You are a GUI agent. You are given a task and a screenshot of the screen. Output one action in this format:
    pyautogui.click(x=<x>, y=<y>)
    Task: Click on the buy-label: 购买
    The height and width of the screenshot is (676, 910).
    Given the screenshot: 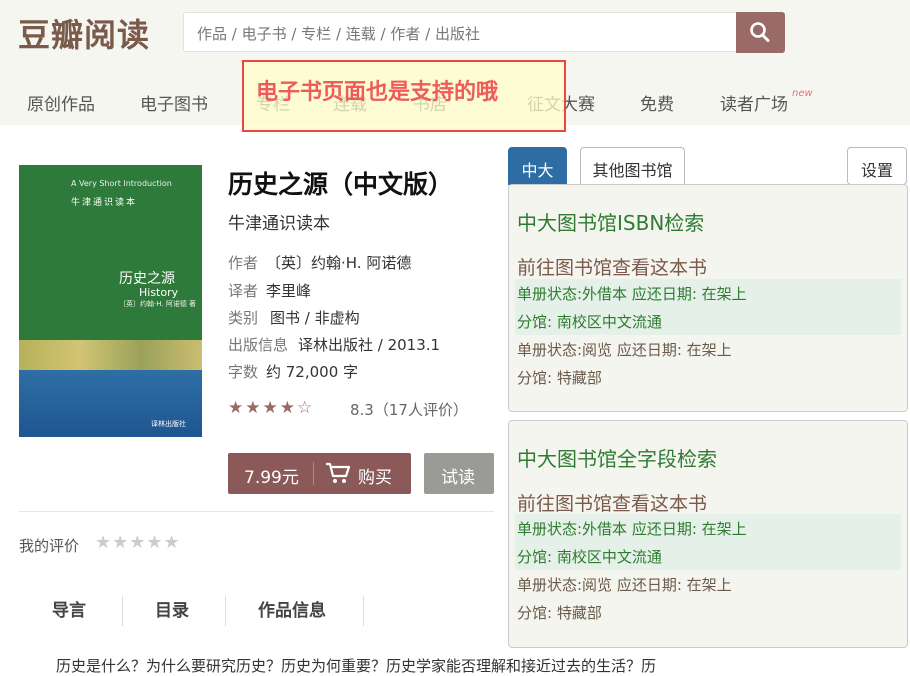 What is the action you would take?
    pyautogui.click(x=375, y=478)
    